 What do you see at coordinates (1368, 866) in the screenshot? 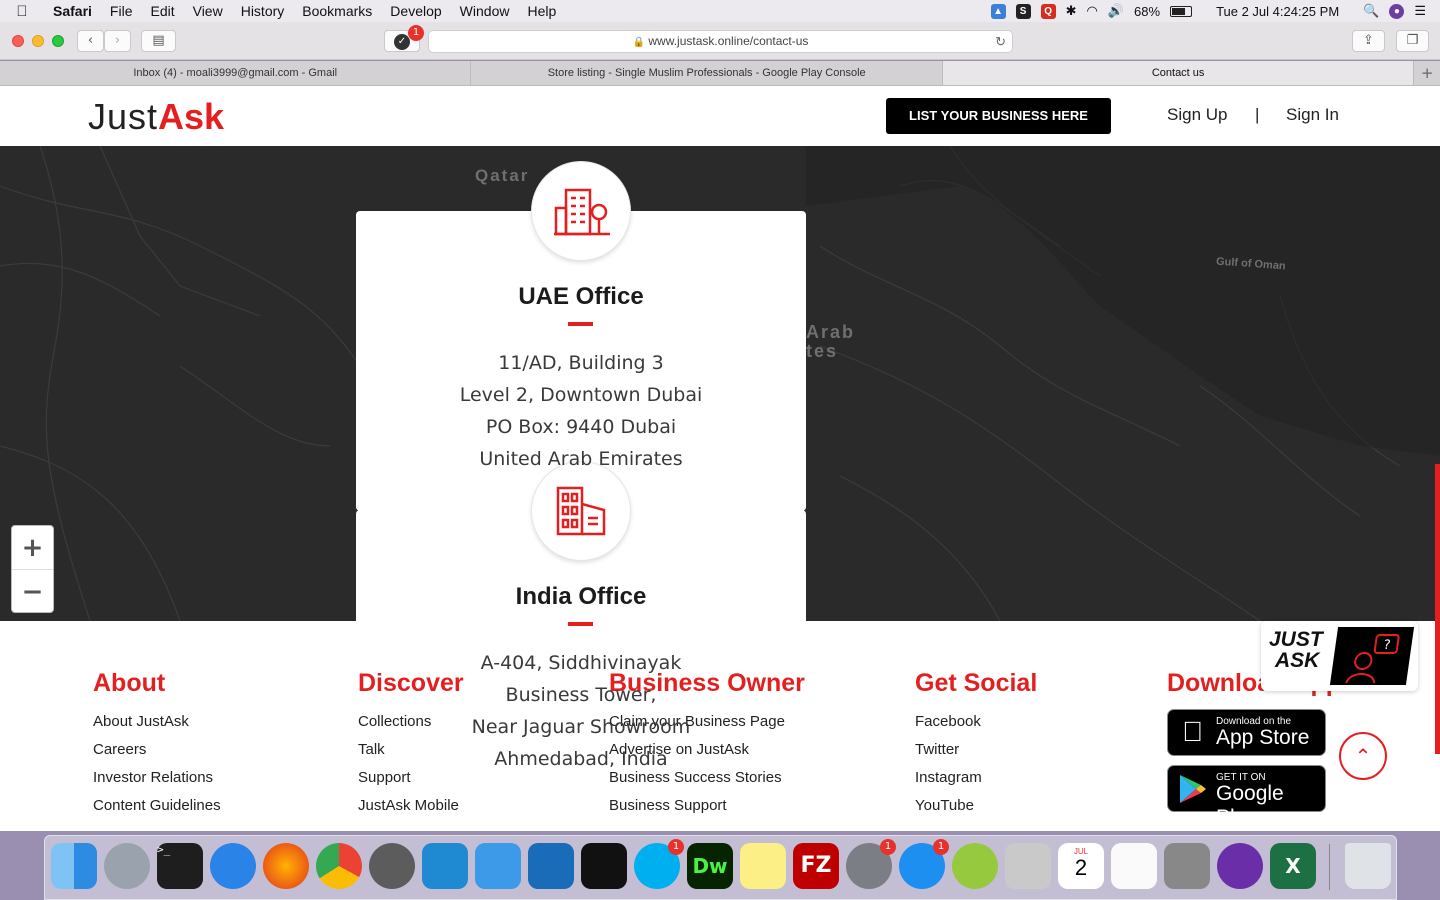
I see `trash-icon` at bounding box center [1368, 866].